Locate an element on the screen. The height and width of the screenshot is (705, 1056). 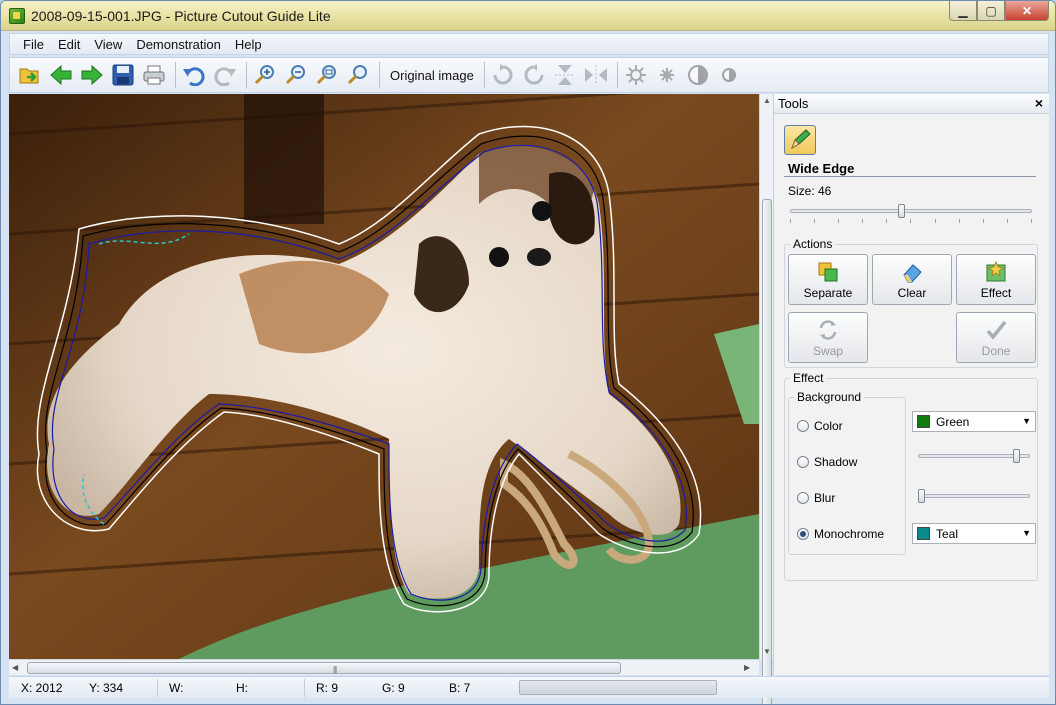
contrast-icon is located at coordinates (697, 75).